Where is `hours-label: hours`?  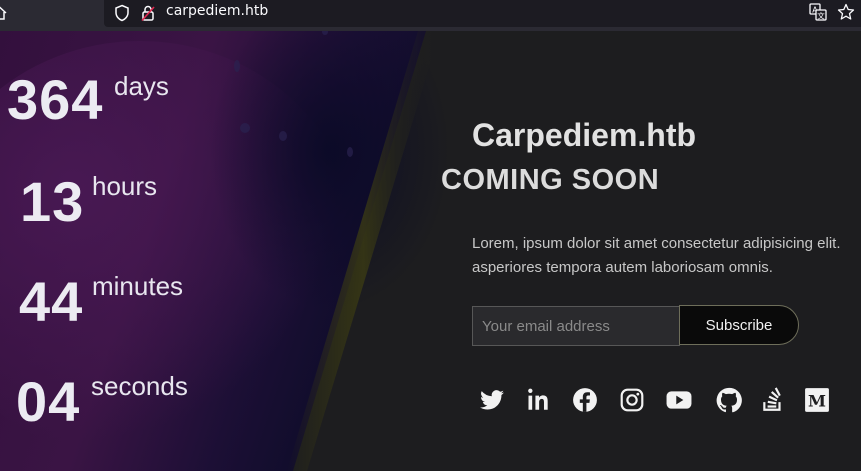 hours-label: hours is located at coordinates (125, 186).